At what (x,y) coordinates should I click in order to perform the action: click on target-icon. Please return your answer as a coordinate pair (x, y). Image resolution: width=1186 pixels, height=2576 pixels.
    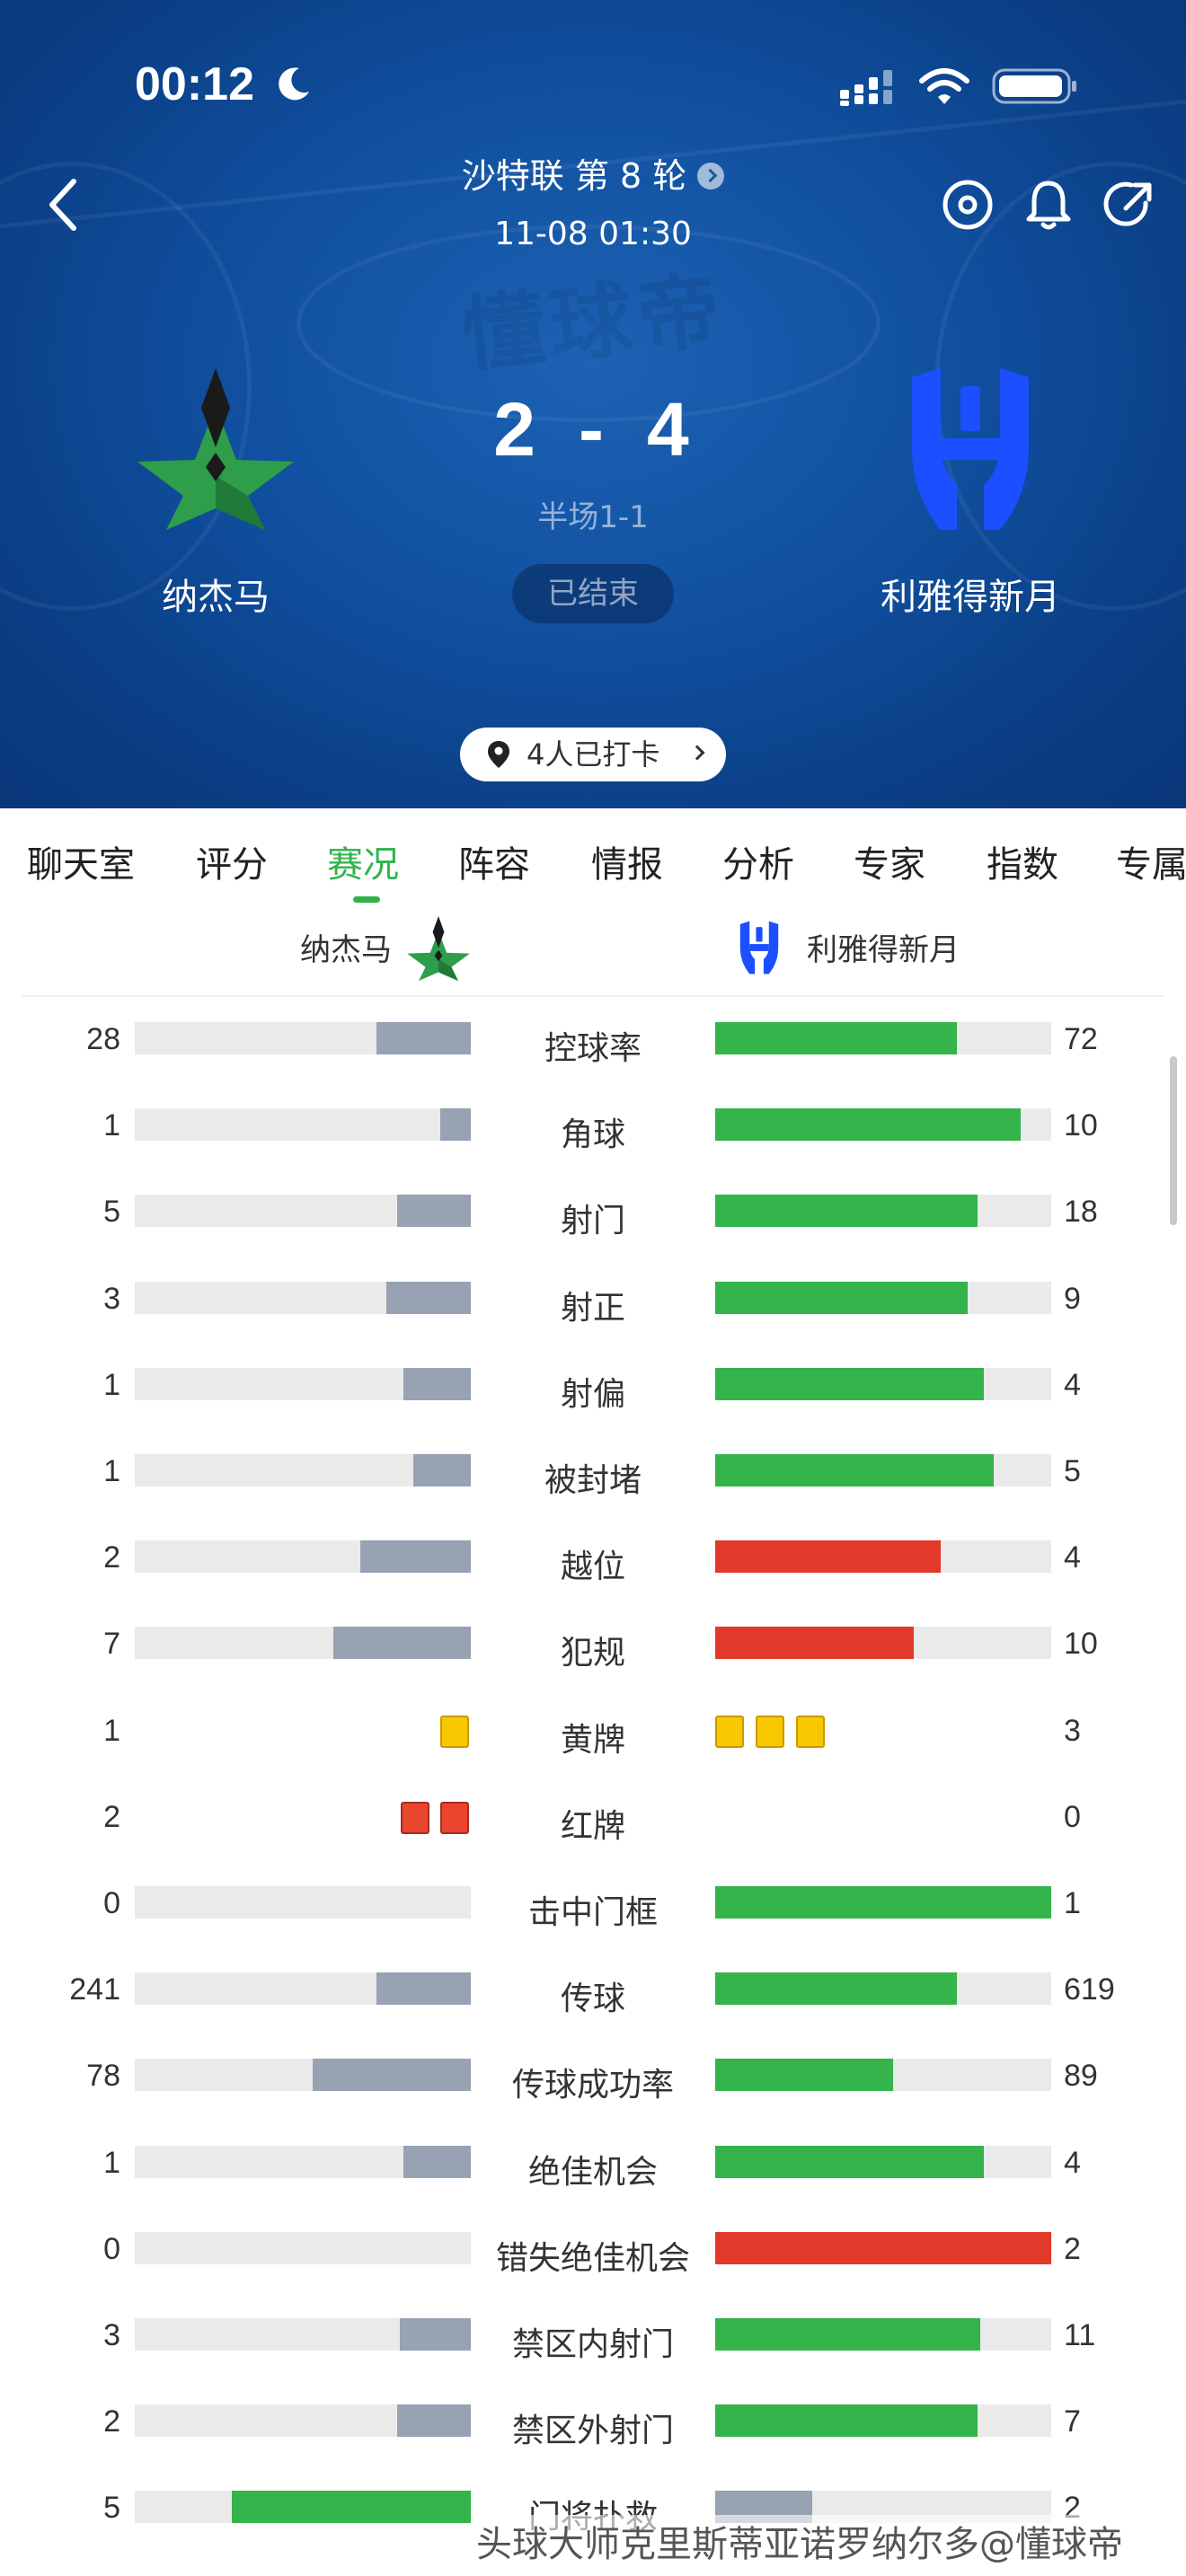
    Looking at the image, I should click on (967, 205).